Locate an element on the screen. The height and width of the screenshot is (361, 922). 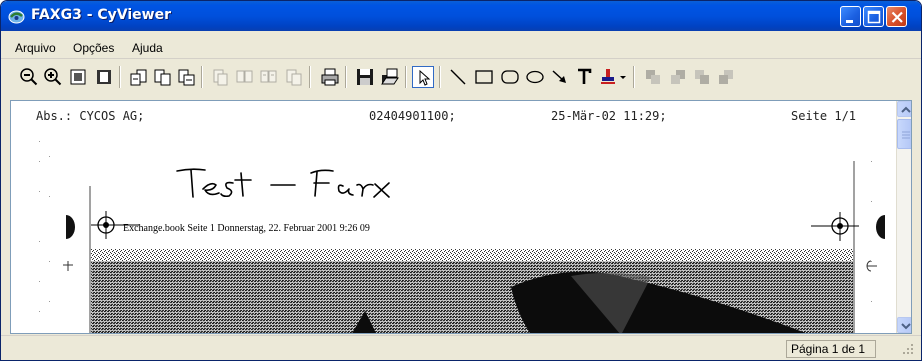
stamp-tool-icon is located at coordinates (608, 76).